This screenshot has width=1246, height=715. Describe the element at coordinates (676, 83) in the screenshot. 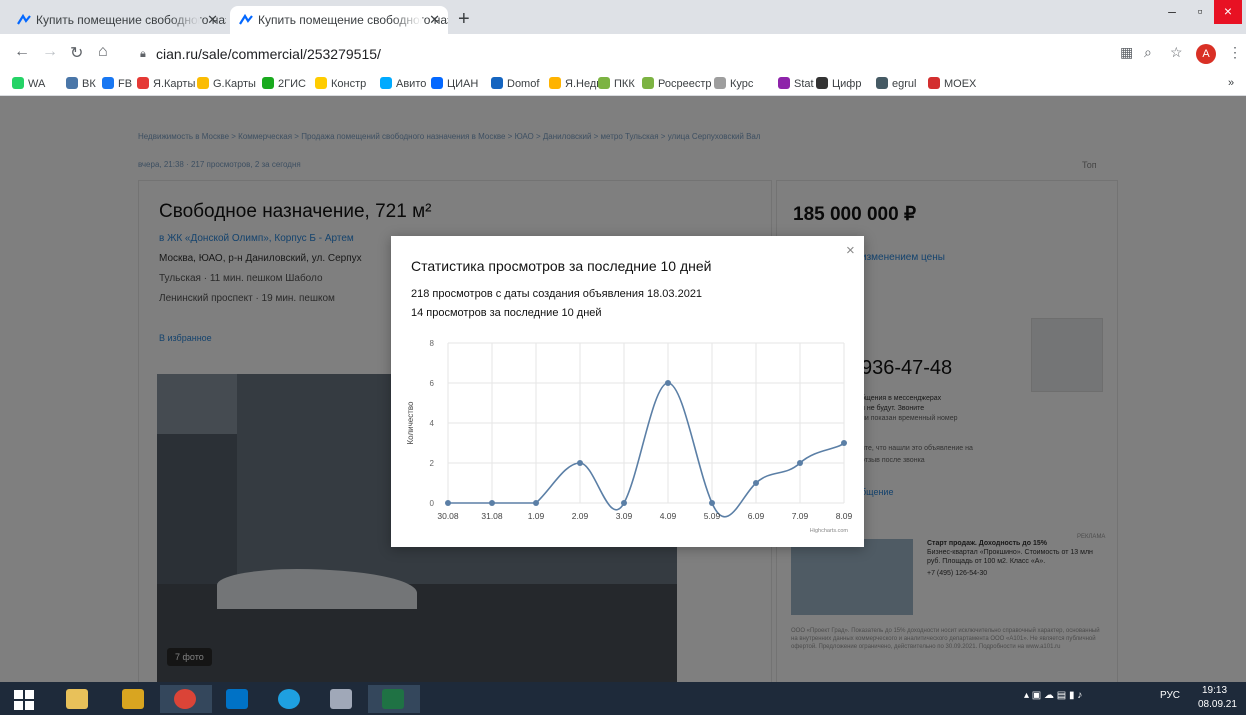

I see `bookmark-13: Росреестр` at that location.